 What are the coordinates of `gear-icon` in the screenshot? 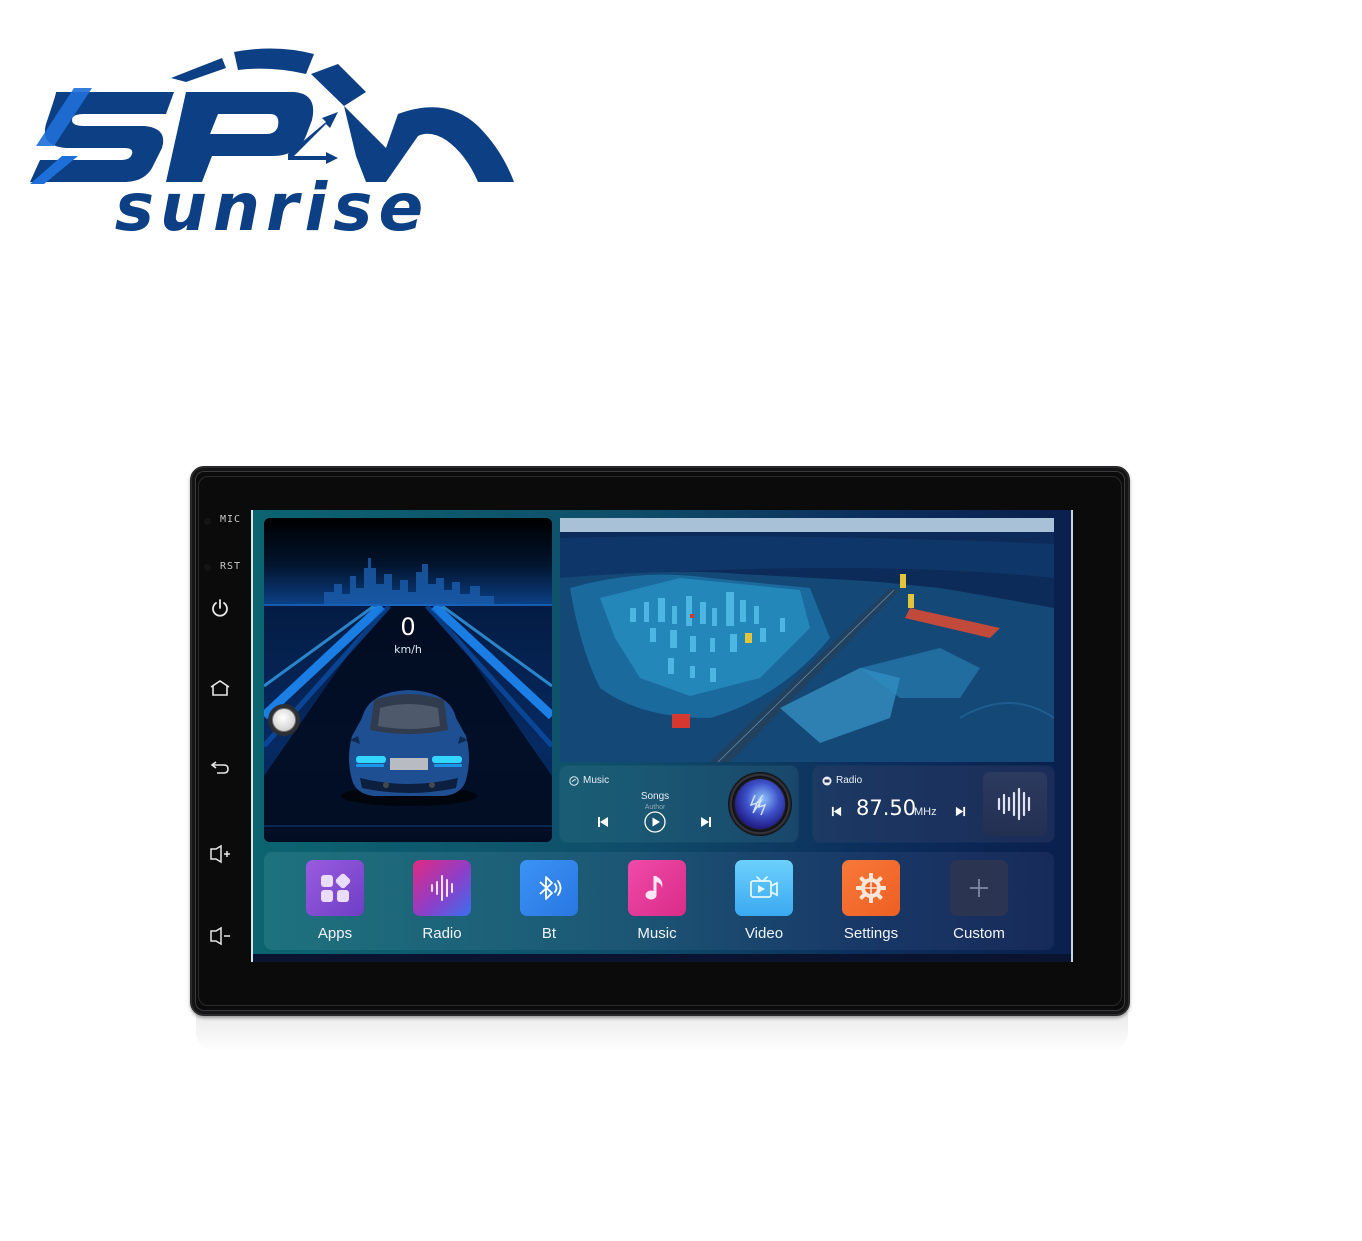 It's located at (871, 888).